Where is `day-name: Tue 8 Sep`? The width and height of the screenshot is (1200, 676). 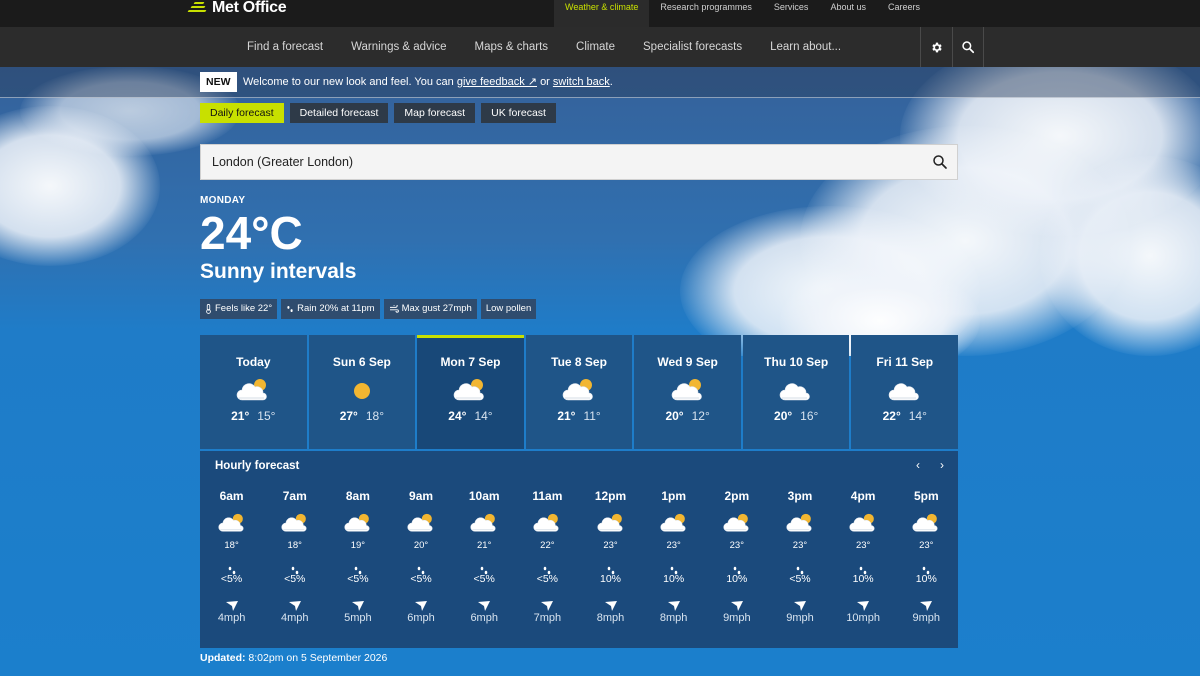 day-name: Tue 8 Sep is located at coordinates (579, 362).